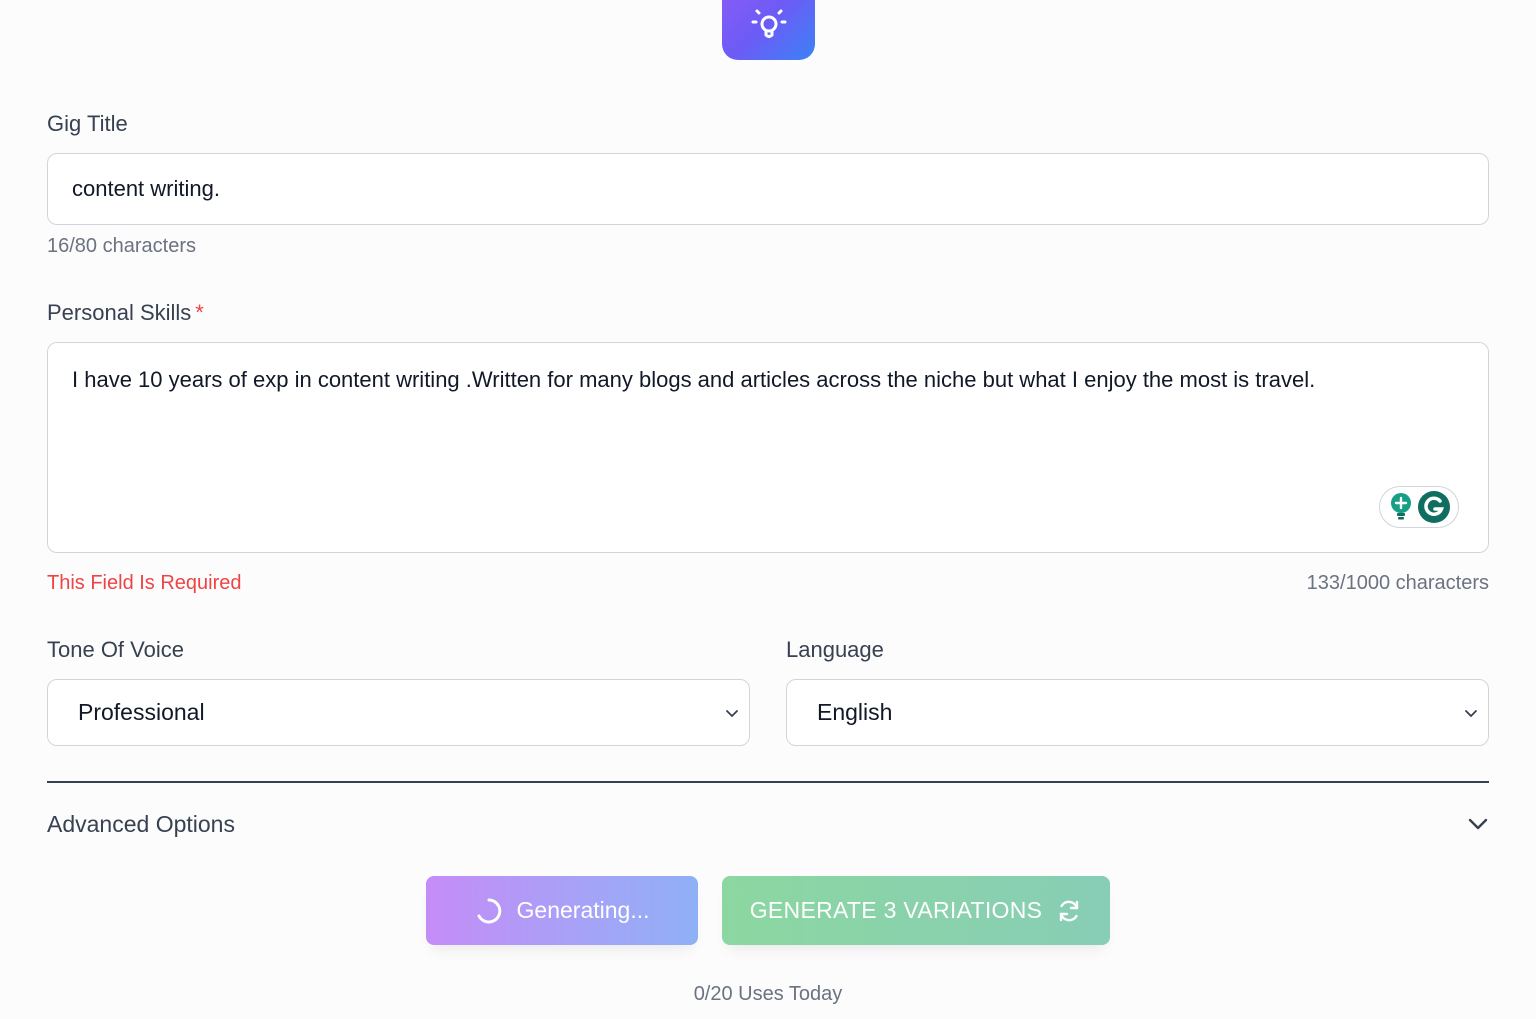  I want to click on language-selected-value: English, so click(855, 712).